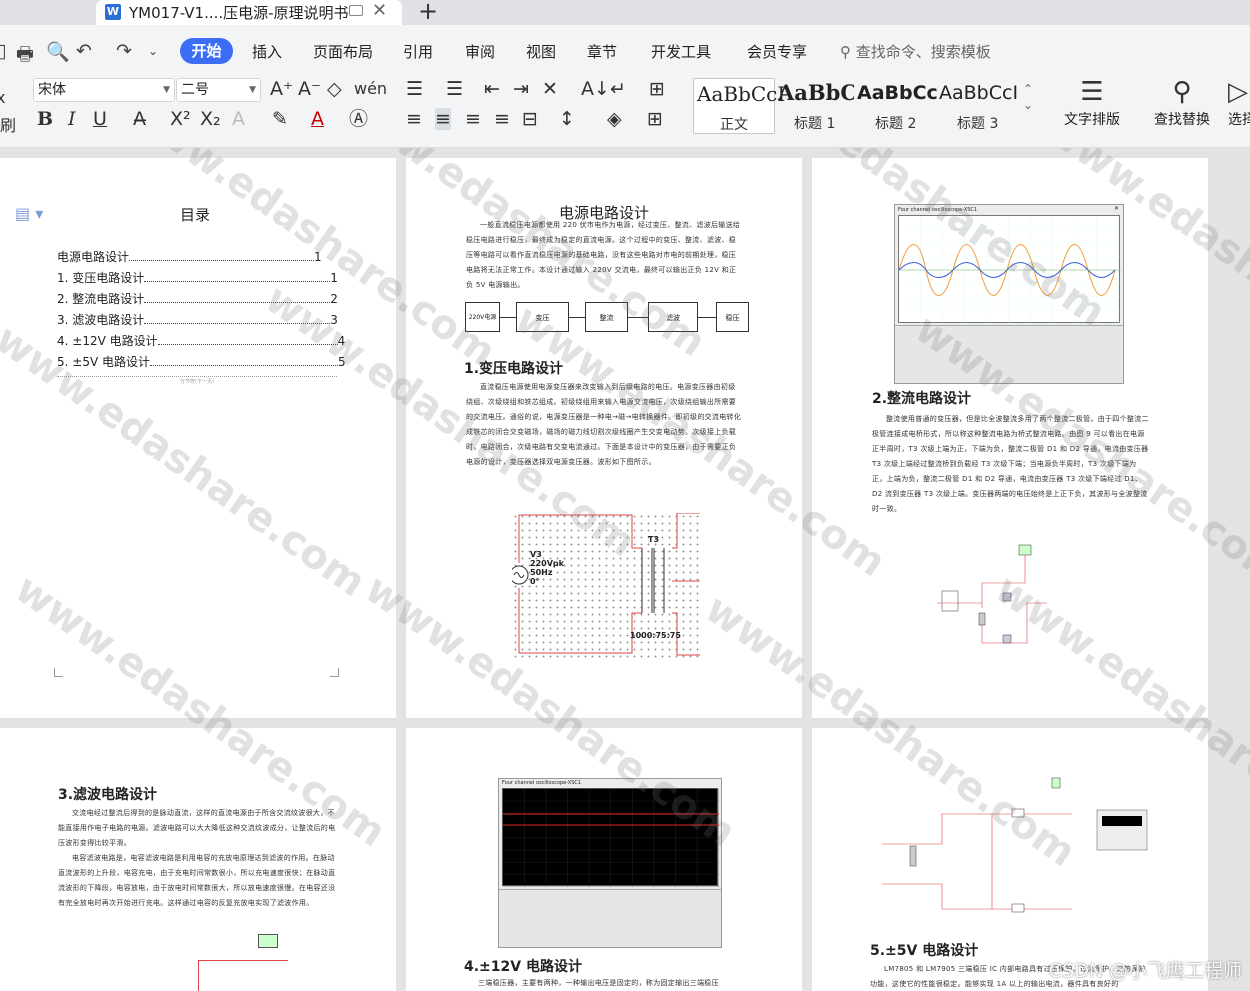 The image size is (1250, 991). Describe the element at coordinates (614, 119) in the screenshot. I see `shading-icon: ◈` at that location.